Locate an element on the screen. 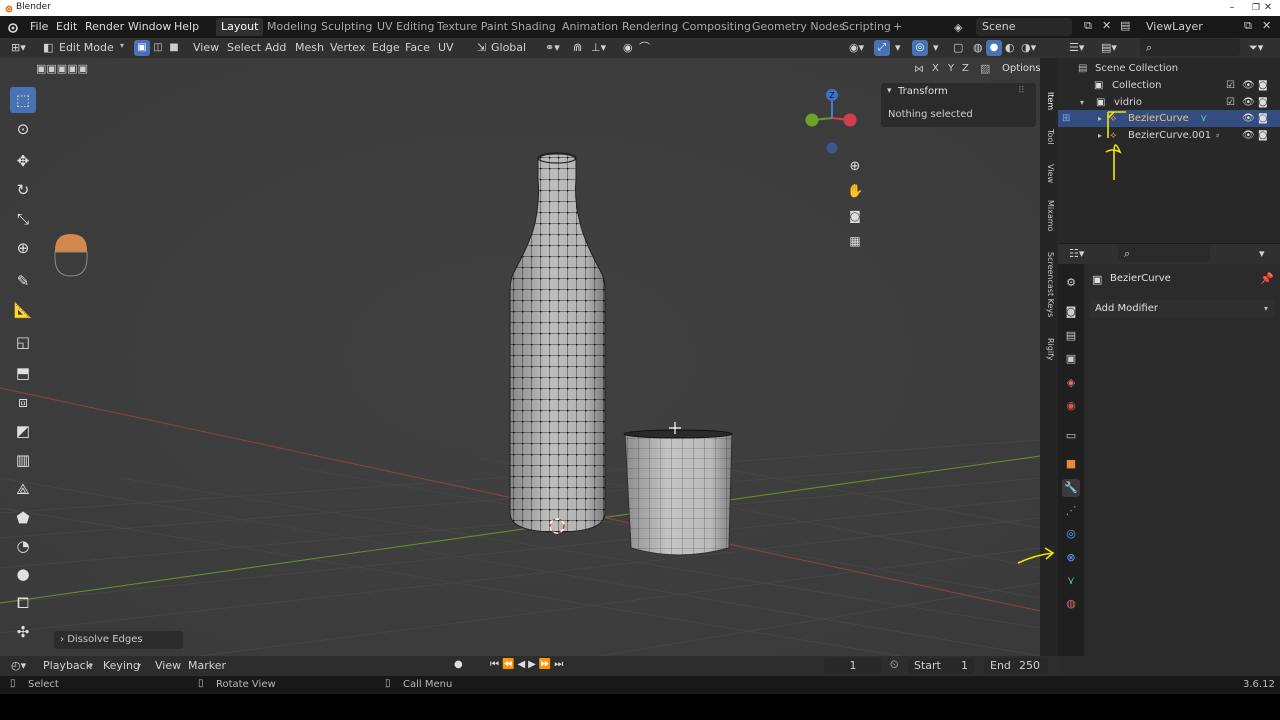  annotate-tool-icon: ✎ is located at coordinates (23, 281).